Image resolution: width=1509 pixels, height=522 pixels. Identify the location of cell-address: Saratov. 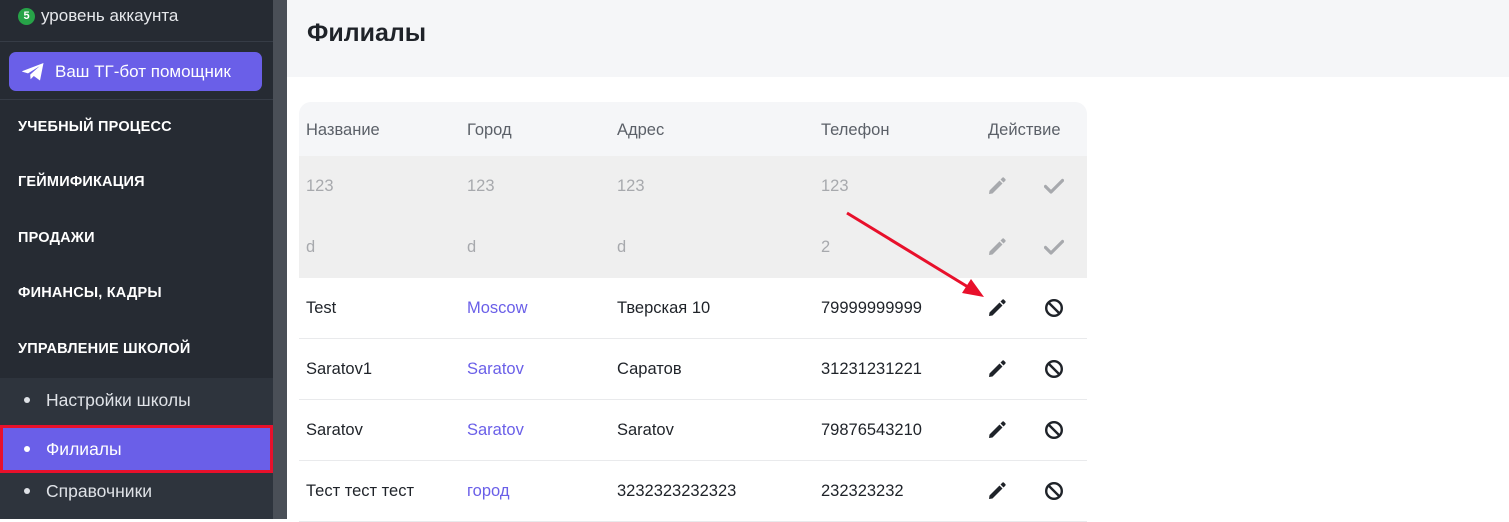
(645, 430).